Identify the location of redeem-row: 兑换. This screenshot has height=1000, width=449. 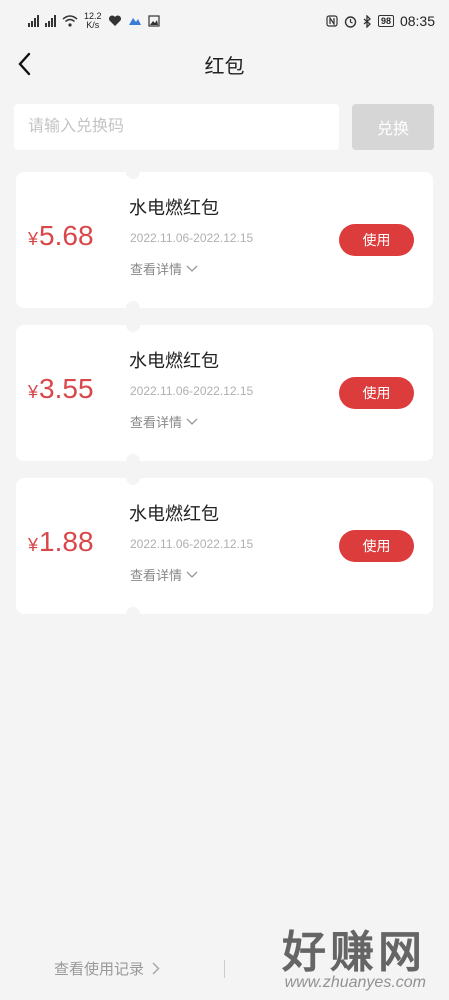
(224, 127).